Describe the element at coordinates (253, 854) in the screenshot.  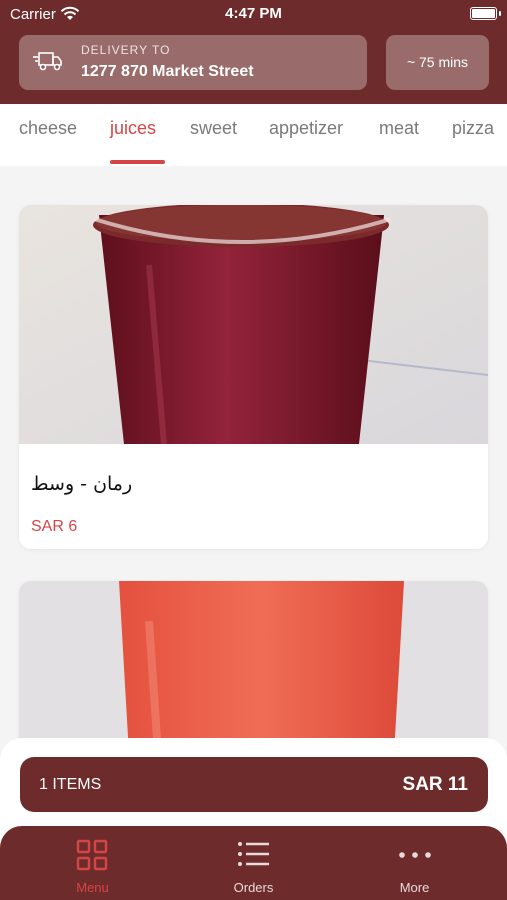
I see `list-icon` at that location.